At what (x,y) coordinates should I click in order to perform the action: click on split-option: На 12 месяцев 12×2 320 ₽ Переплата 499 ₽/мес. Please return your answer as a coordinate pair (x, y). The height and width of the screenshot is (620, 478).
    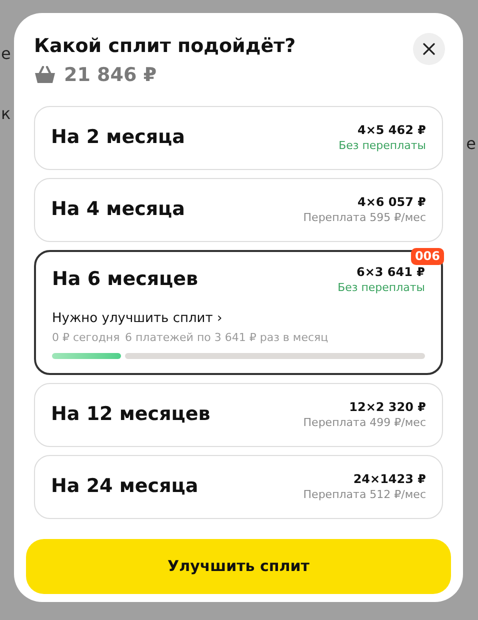
    Looking at the image, I should click on (238, 414).